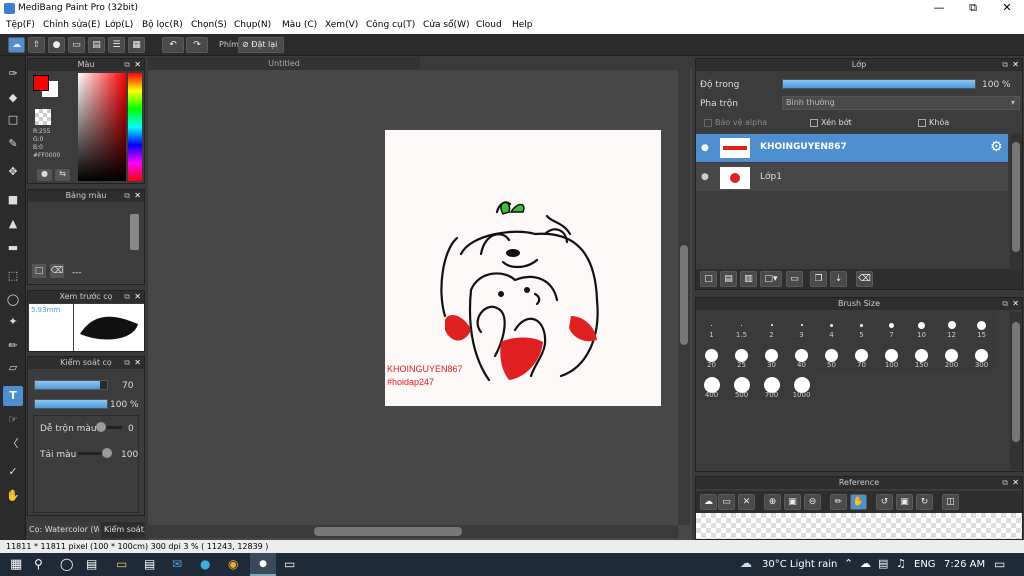 Image resolution: width=1024 pixels, height=576 pixels. What do you see at coordinates (173, 45) in the screenshot?
I see `undo-icon: ↶` at bounding box center [173, 45].